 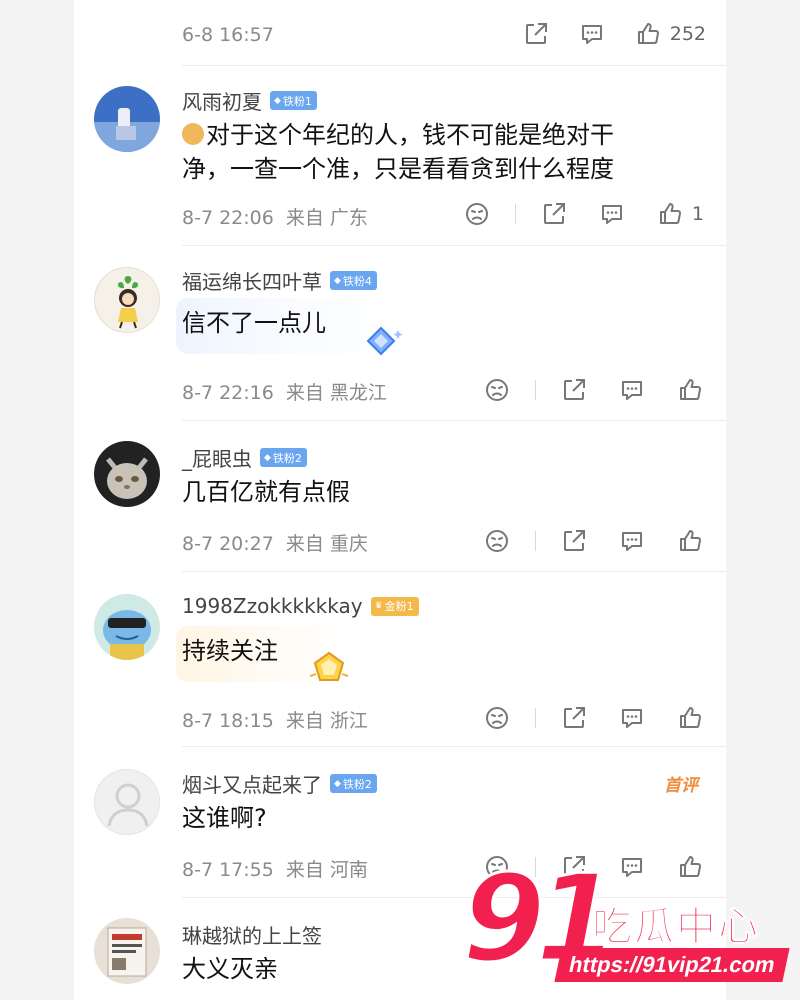 I want to click on action-bar: 252, so click(x=614, y=34).